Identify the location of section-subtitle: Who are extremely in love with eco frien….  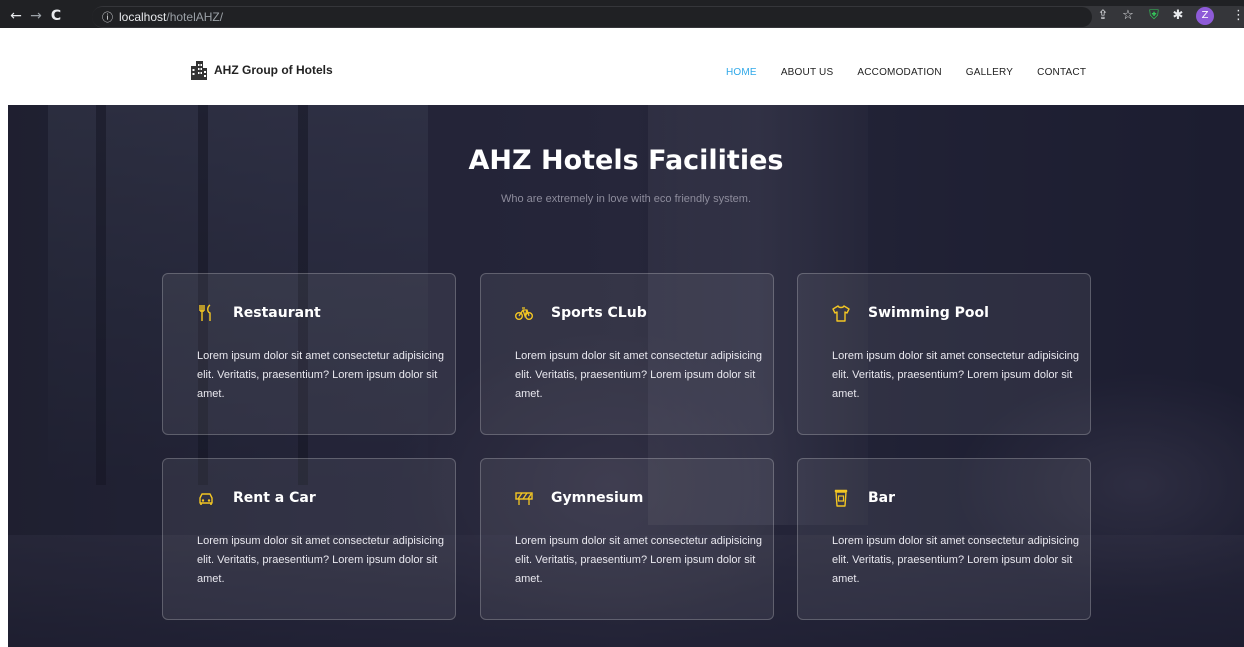
(626, 199).